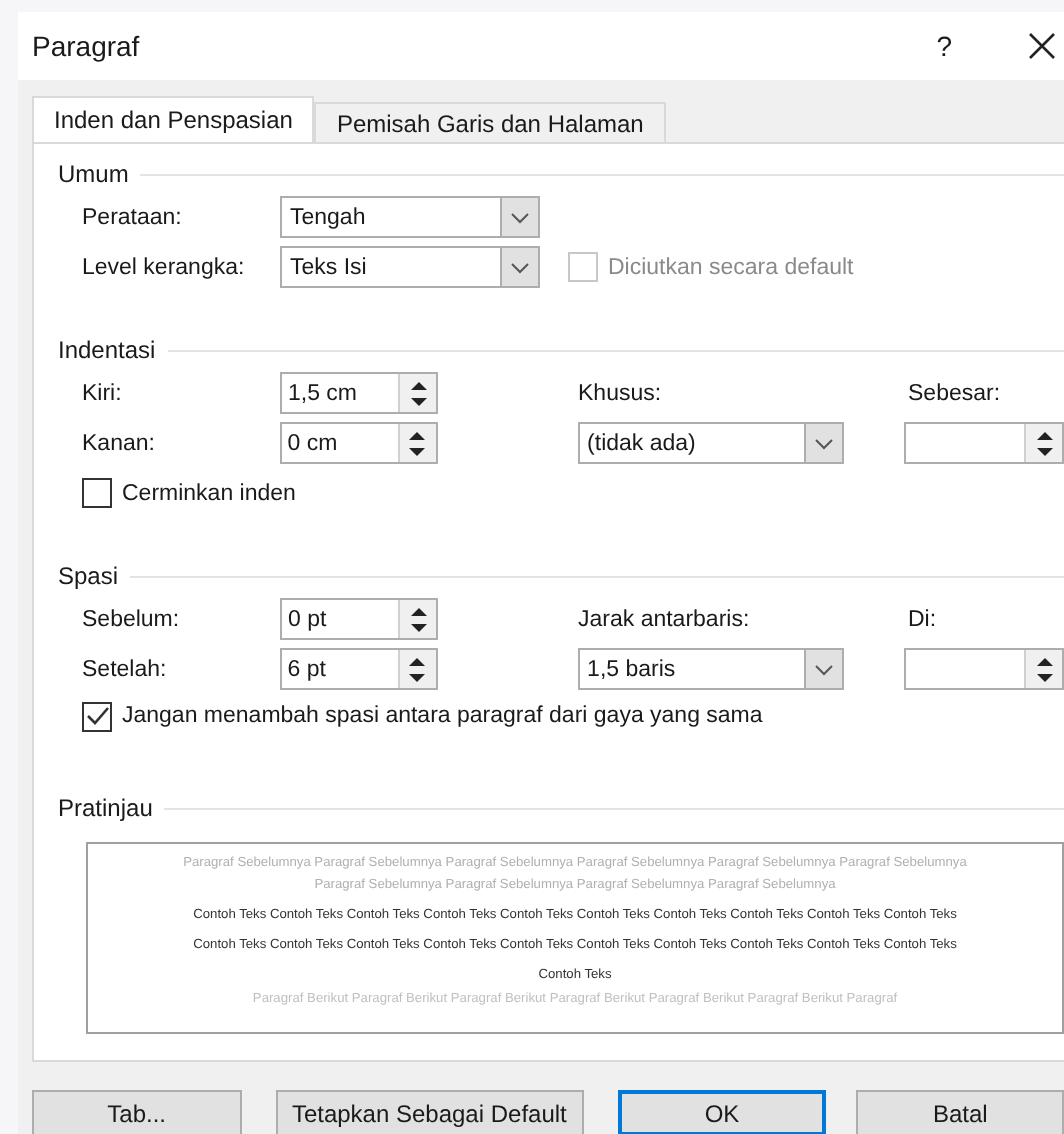  I want to click on field-label: Sebelum:, so click(132, 619).